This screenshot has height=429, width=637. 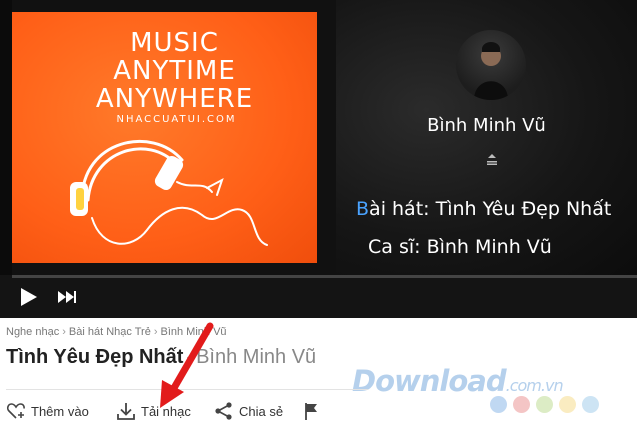 I want to click on divider, so click(x=187, y=389).